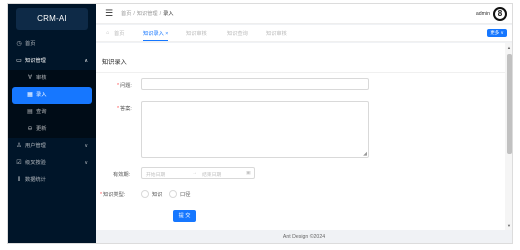 Image resolution: width=520 pixels, height=250 pixels. Describe the element at coordinates (41, 129) in the screenshot. I see `sidebar-item-label: 更新` at that location.